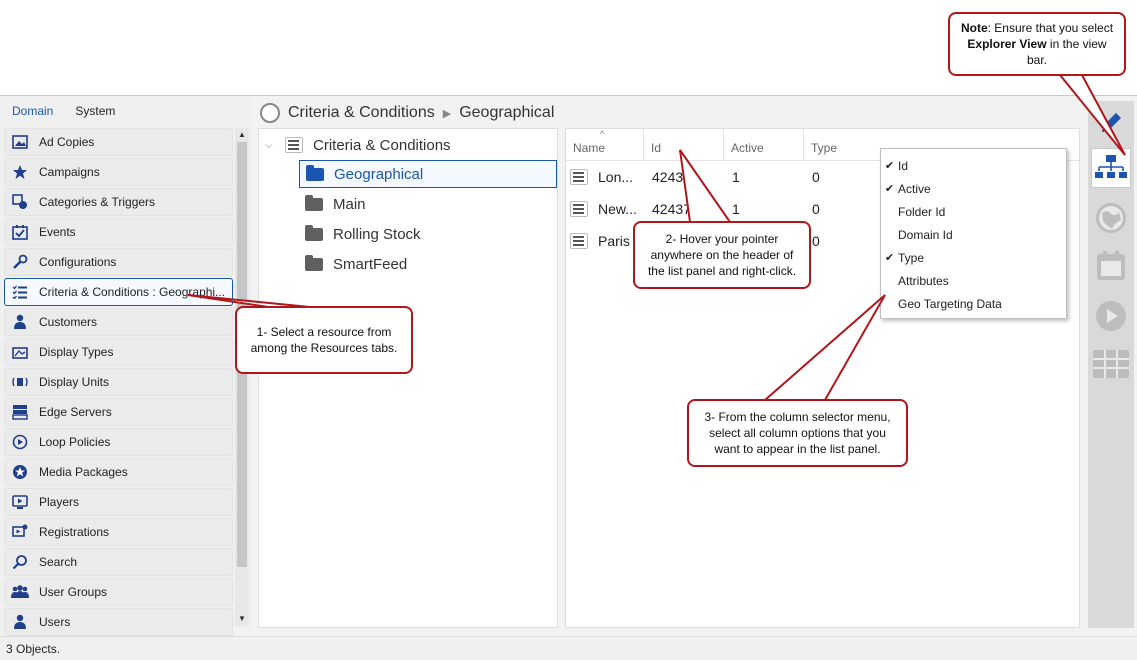 This screenshot has width=1137, height=660. Describe the element at coordinates (332, 204) in the screenshot. I see `tree-node-main: Main` at that location.